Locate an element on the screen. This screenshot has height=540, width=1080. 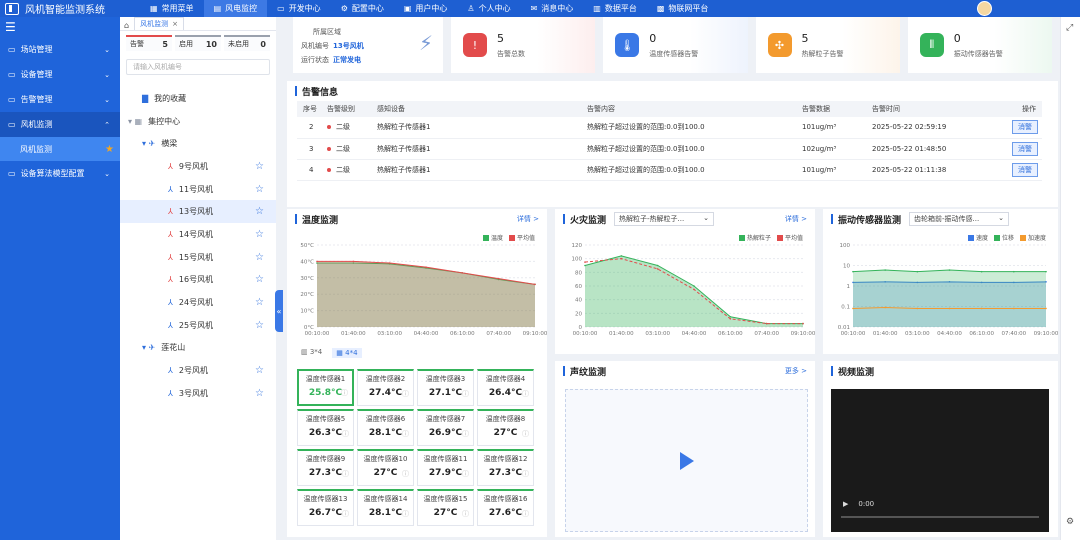
layout-4x4-option: ▦ 4*4 is located at coordinates (347, 353).